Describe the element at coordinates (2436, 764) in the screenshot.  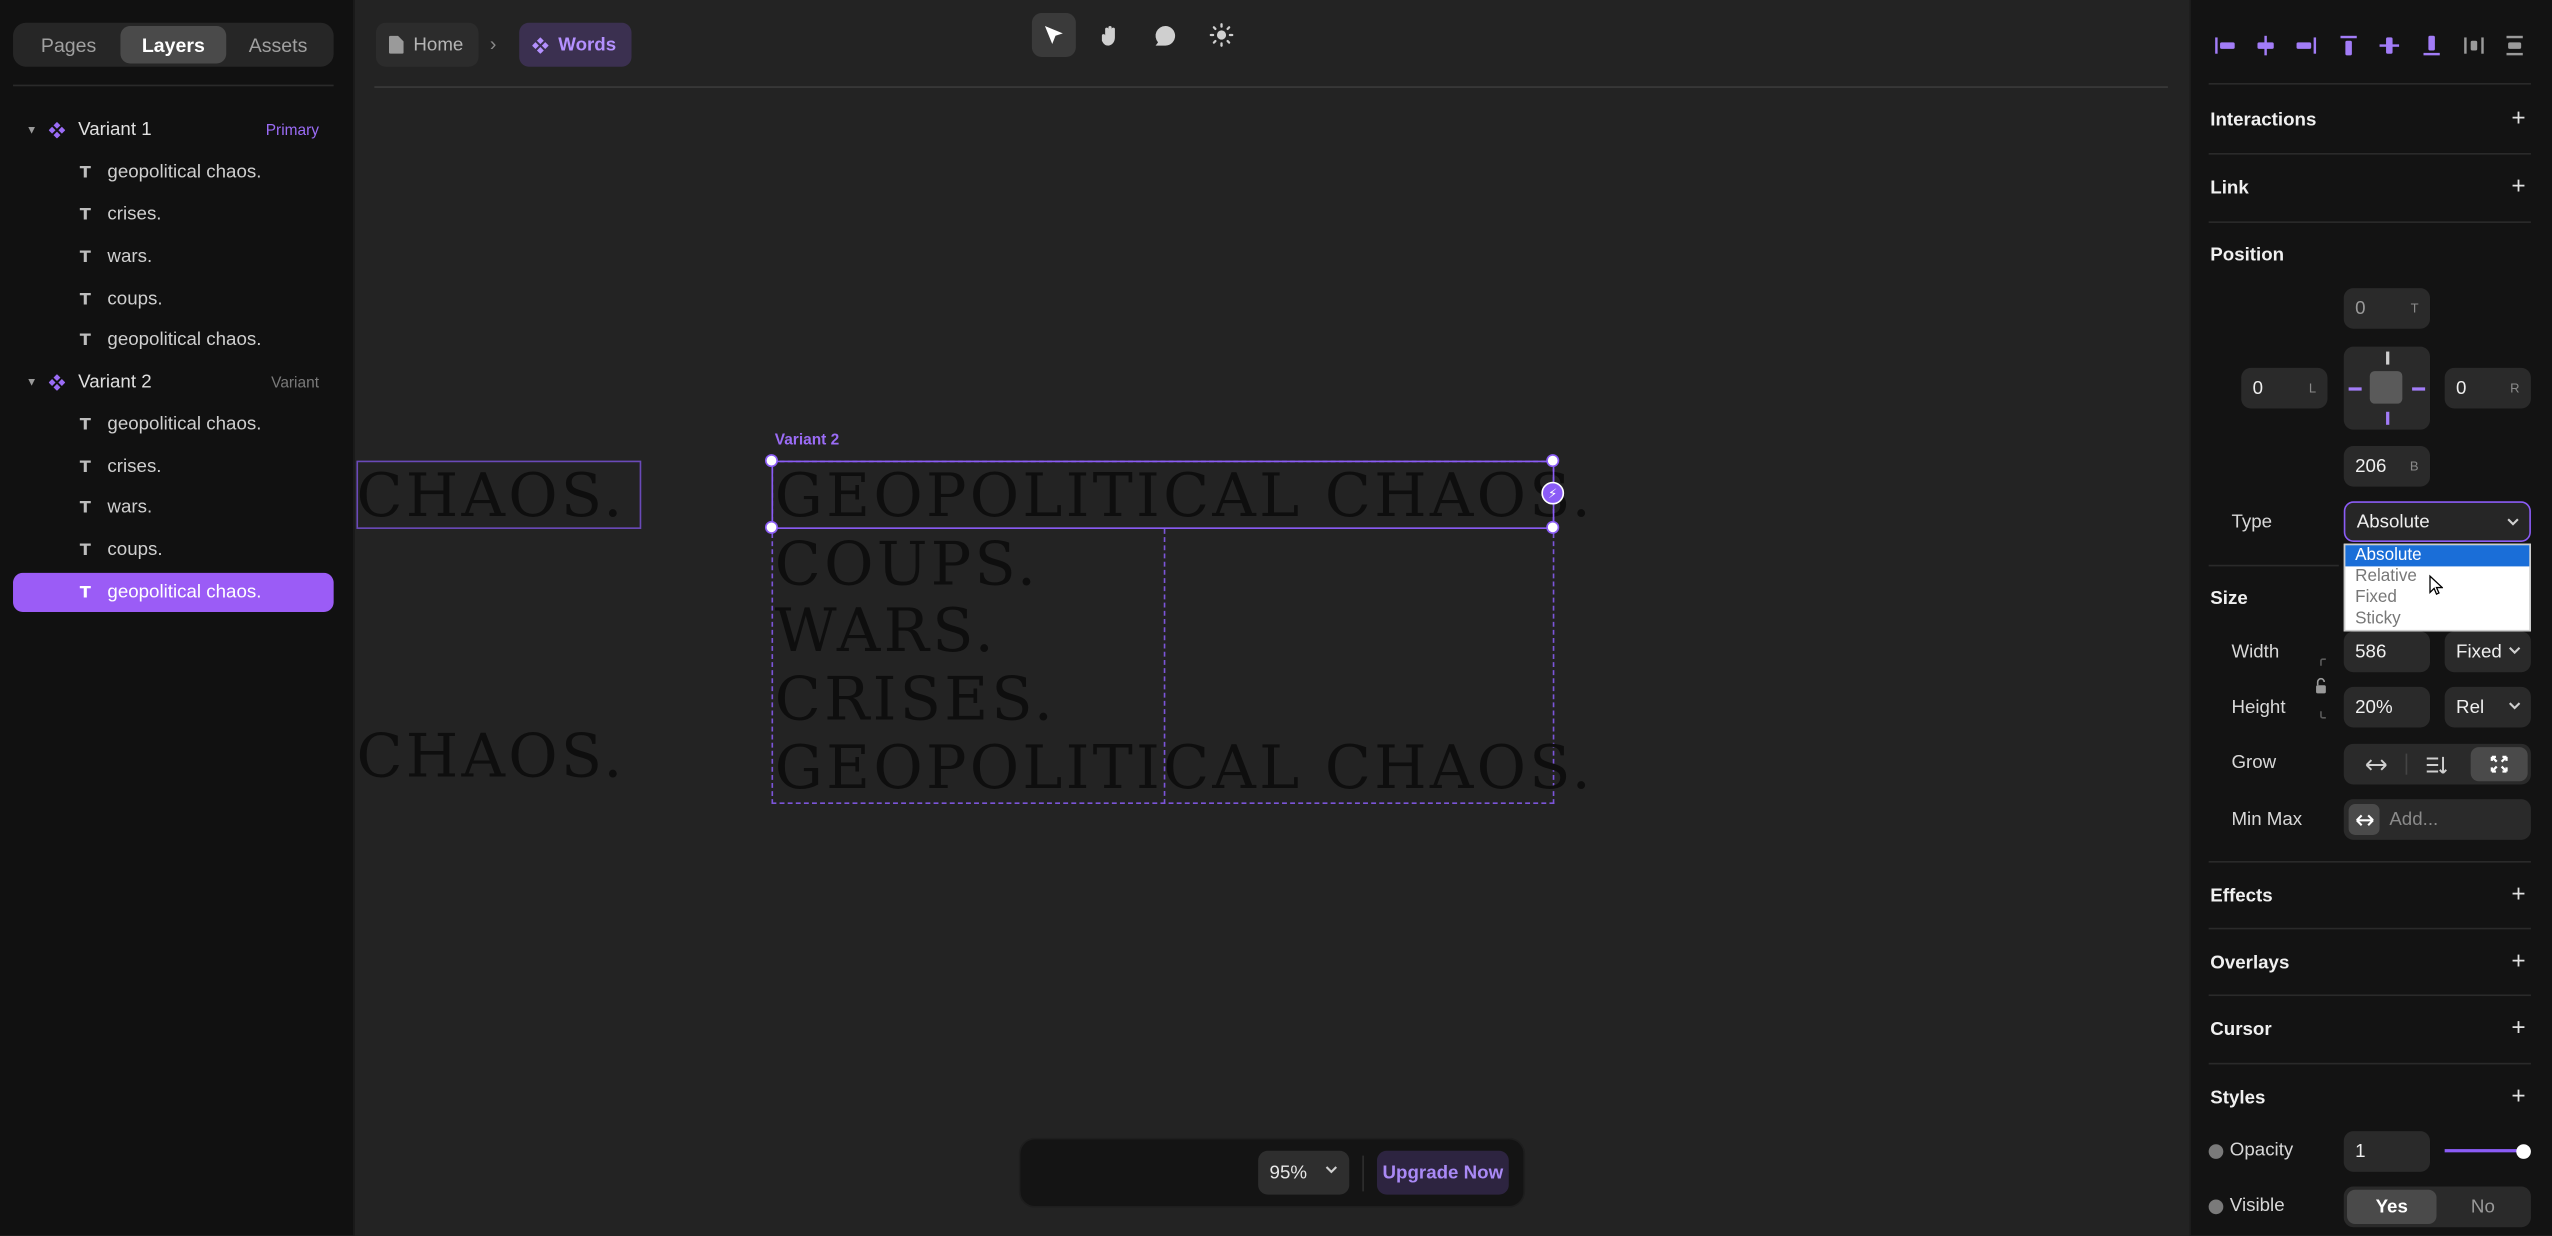
I see `grow-wrap-button` at that location.